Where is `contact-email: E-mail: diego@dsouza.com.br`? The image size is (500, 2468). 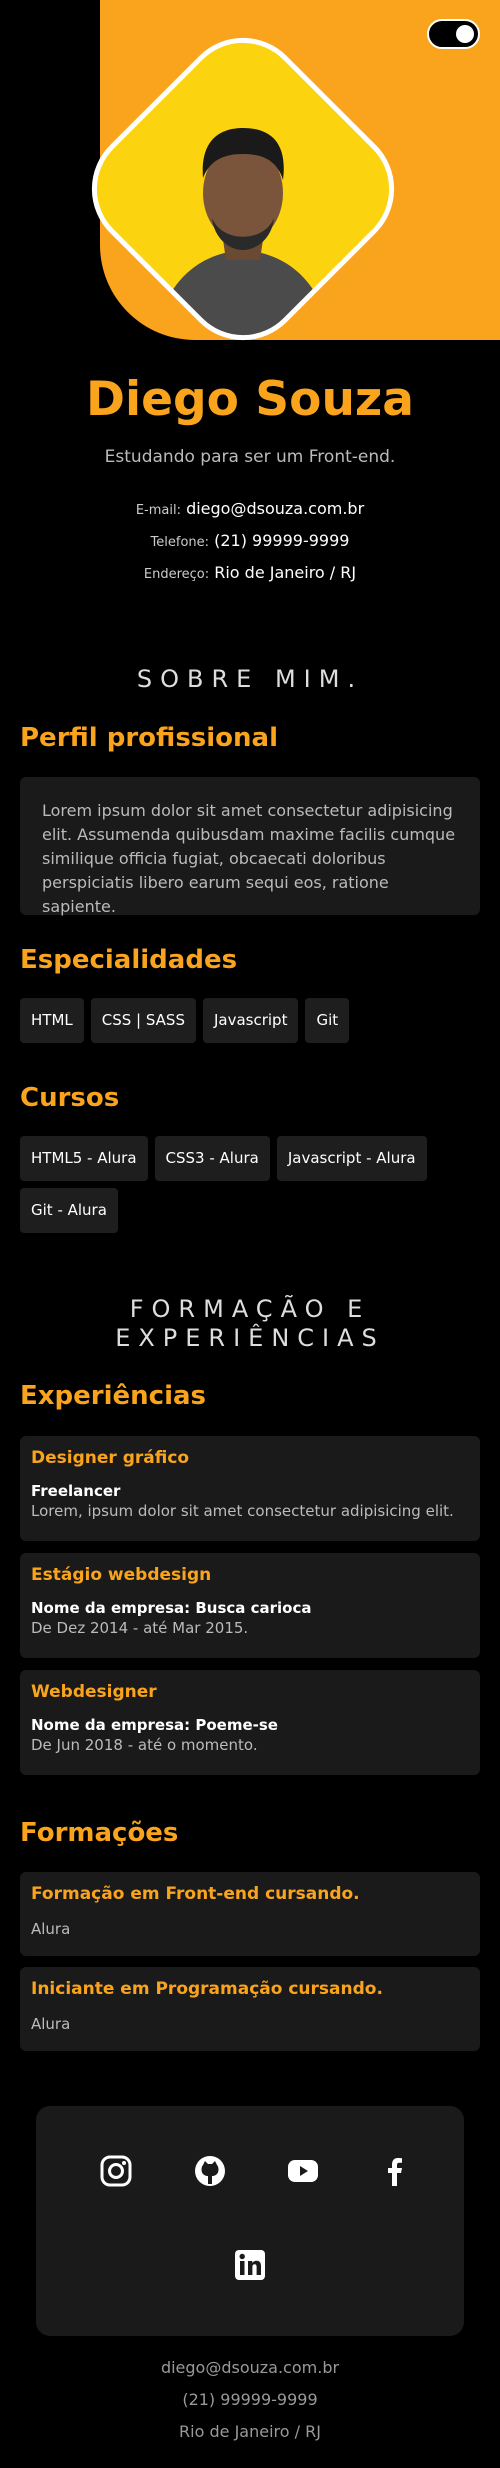
contact-email: E-mail: diego@dsouza.com.br is located at coordinates (250, 508).